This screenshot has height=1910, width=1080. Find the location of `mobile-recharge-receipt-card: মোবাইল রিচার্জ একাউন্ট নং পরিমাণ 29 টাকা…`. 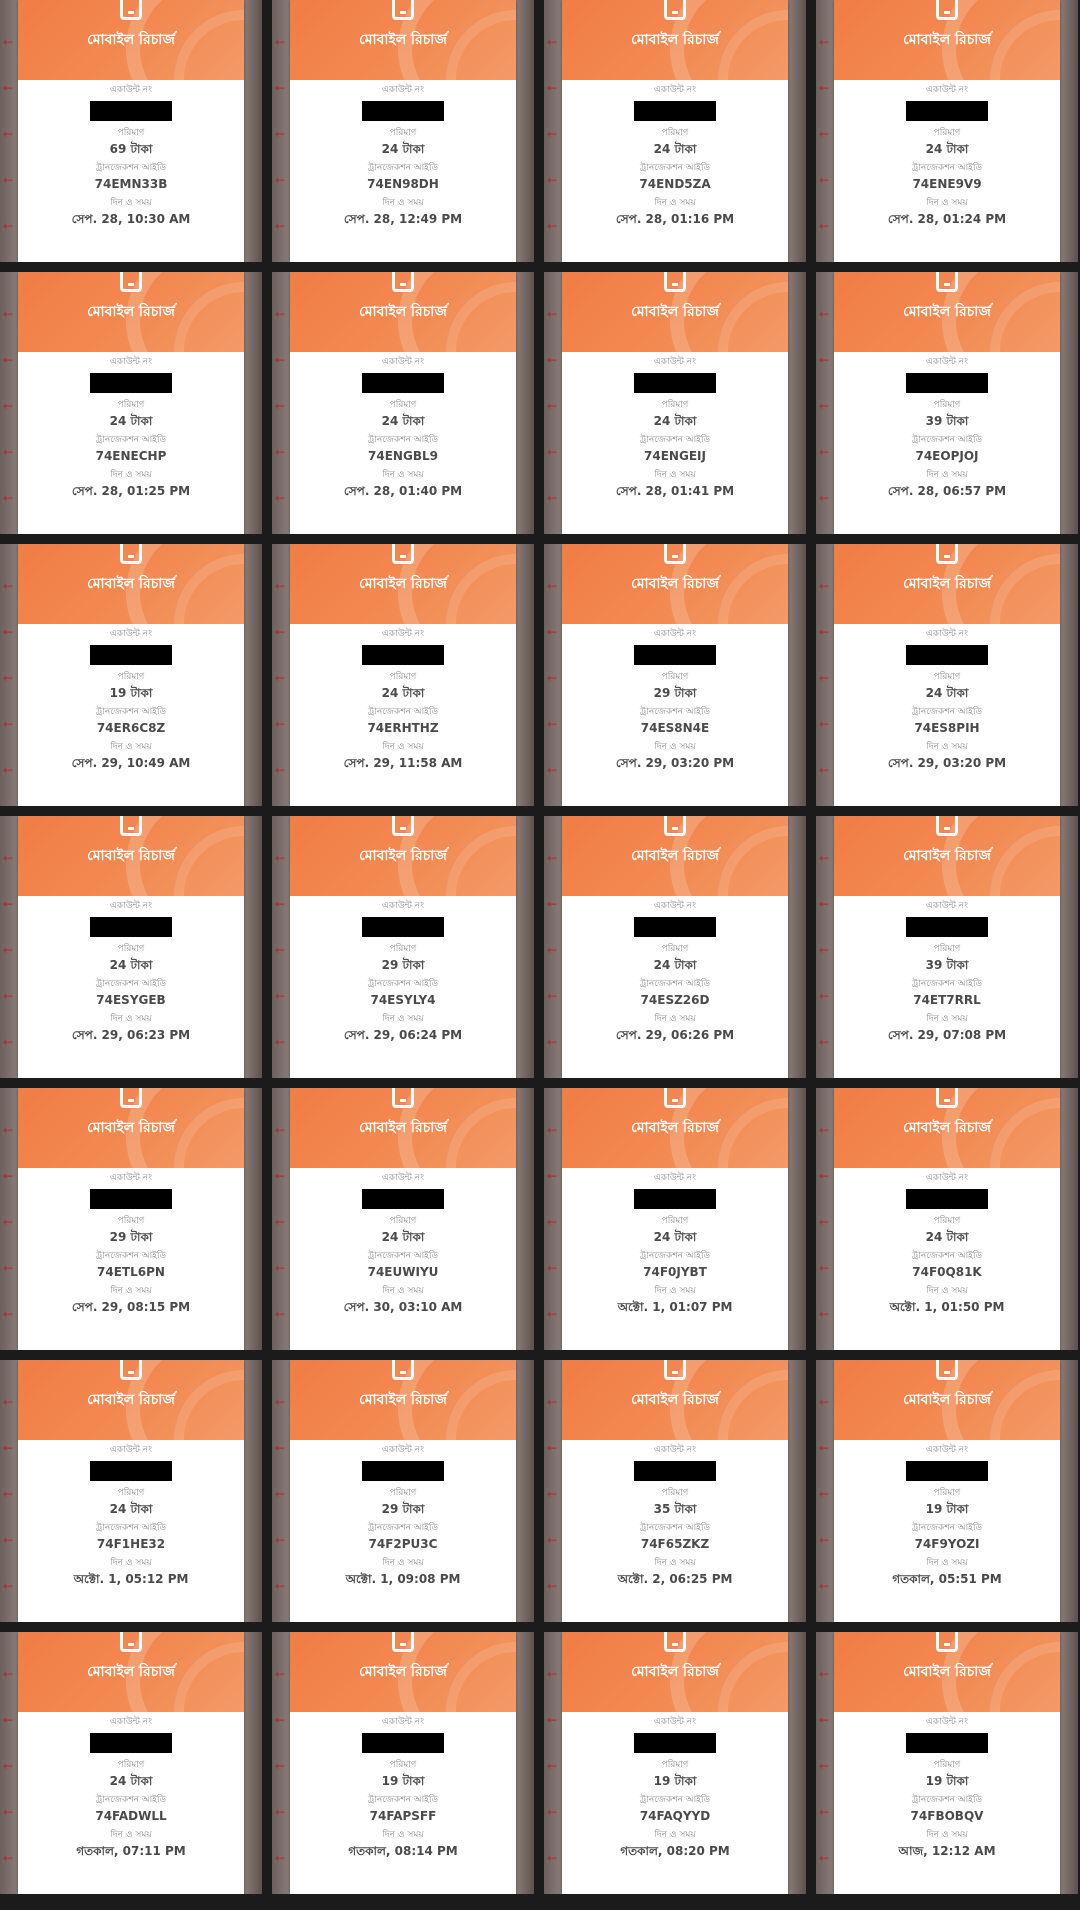

mobile-recharge-receipt-card: মোবাইল রিচার্জ একাউন্ট নং পরিমাণ 29 টাকা… is located at coordinates (403, 947).